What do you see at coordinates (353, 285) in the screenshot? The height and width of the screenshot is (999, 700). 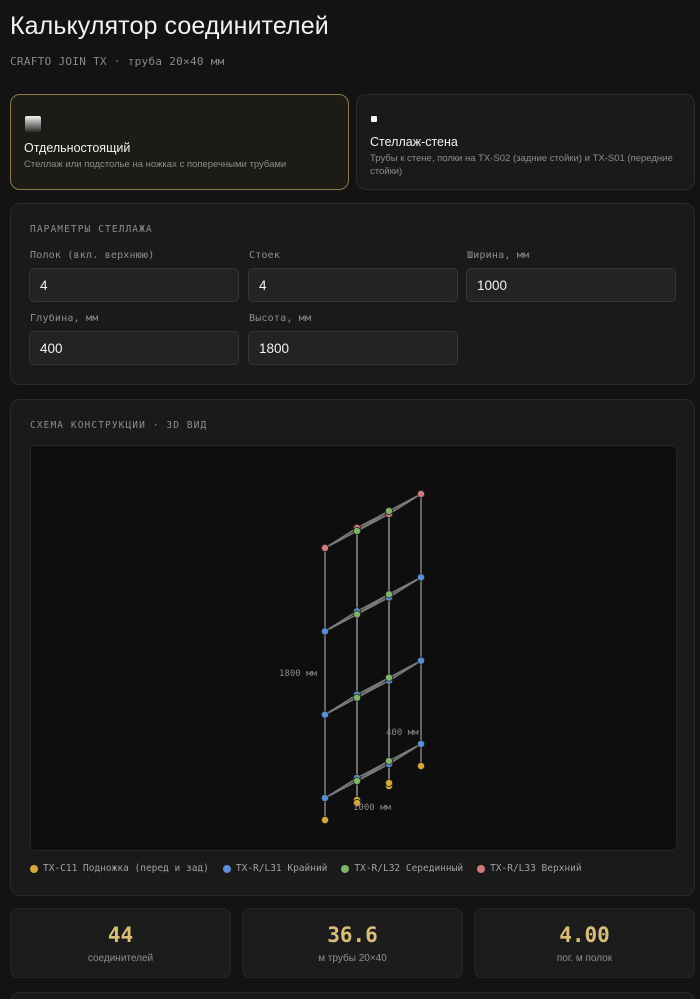 I see `posts-input` at bounding box center [353, 285].